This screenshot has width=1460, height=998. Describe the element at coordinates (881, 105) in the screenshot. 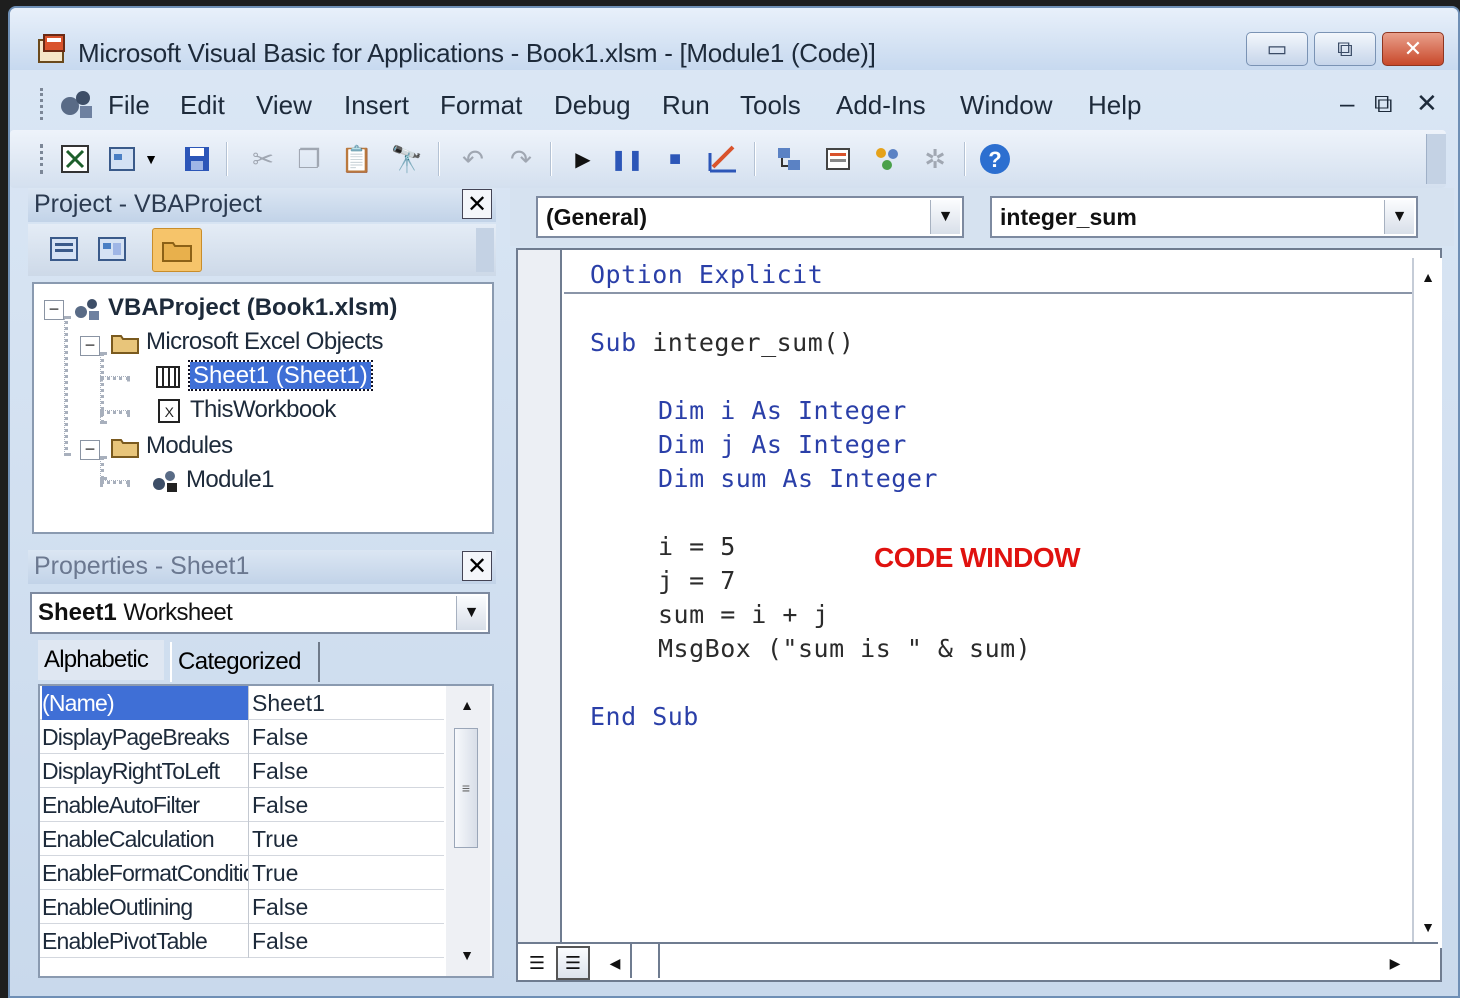

I see `menu-add-ins: Add-Ins` at that location.